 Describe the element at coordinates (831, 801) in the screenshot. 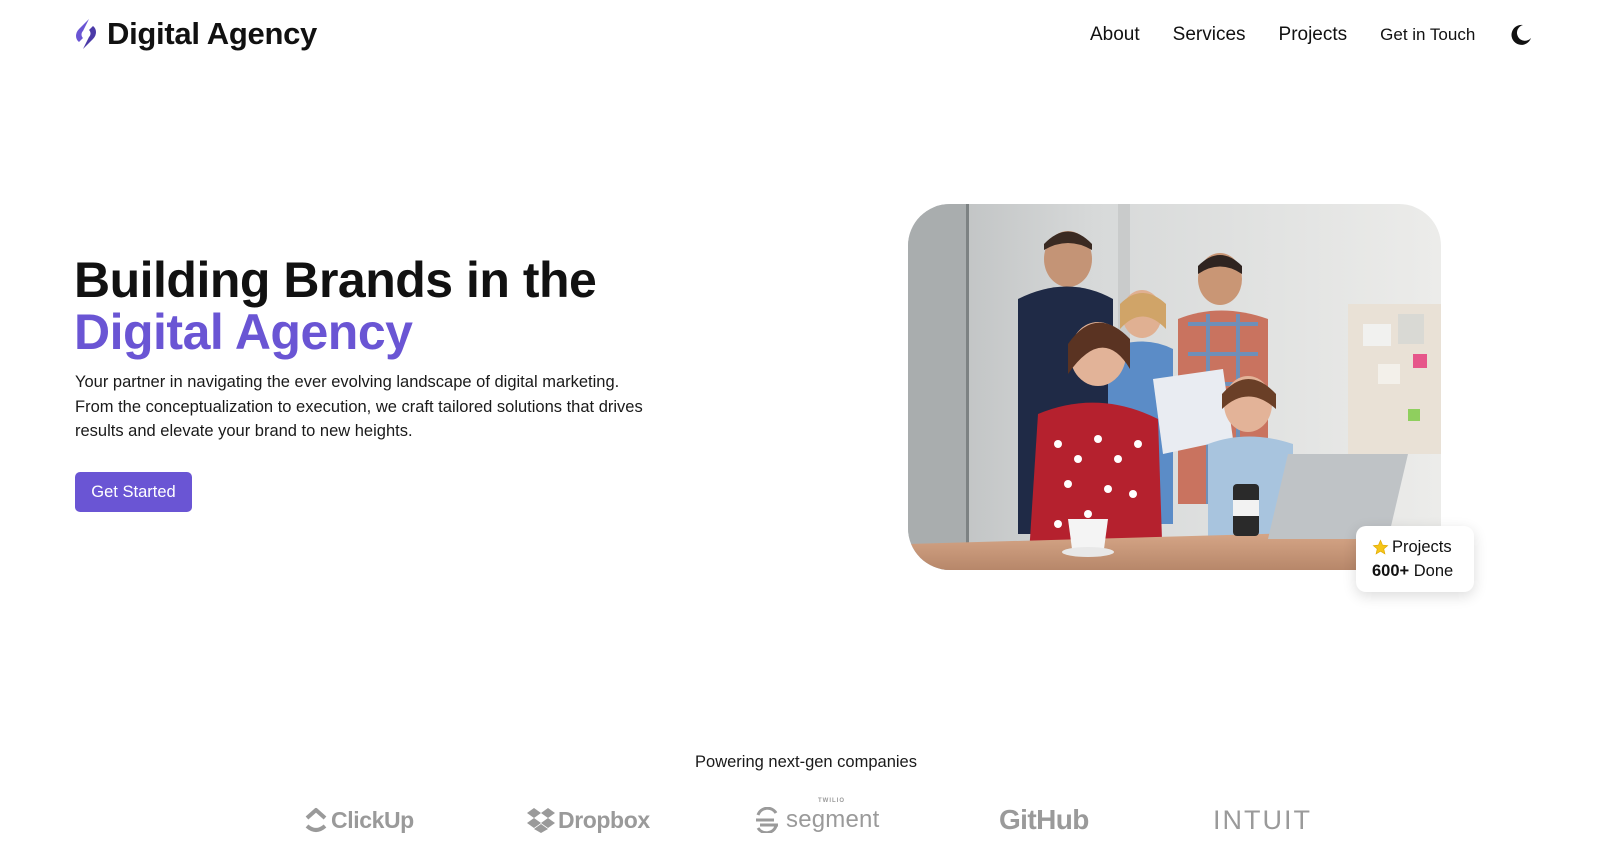

I see `segment-logo-small: TWILIO` at that location.